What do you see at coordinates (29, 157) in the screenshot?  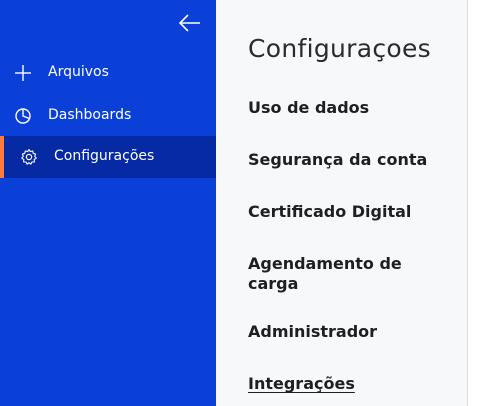 I see `gear-icon` at bounding box center [29, 157].